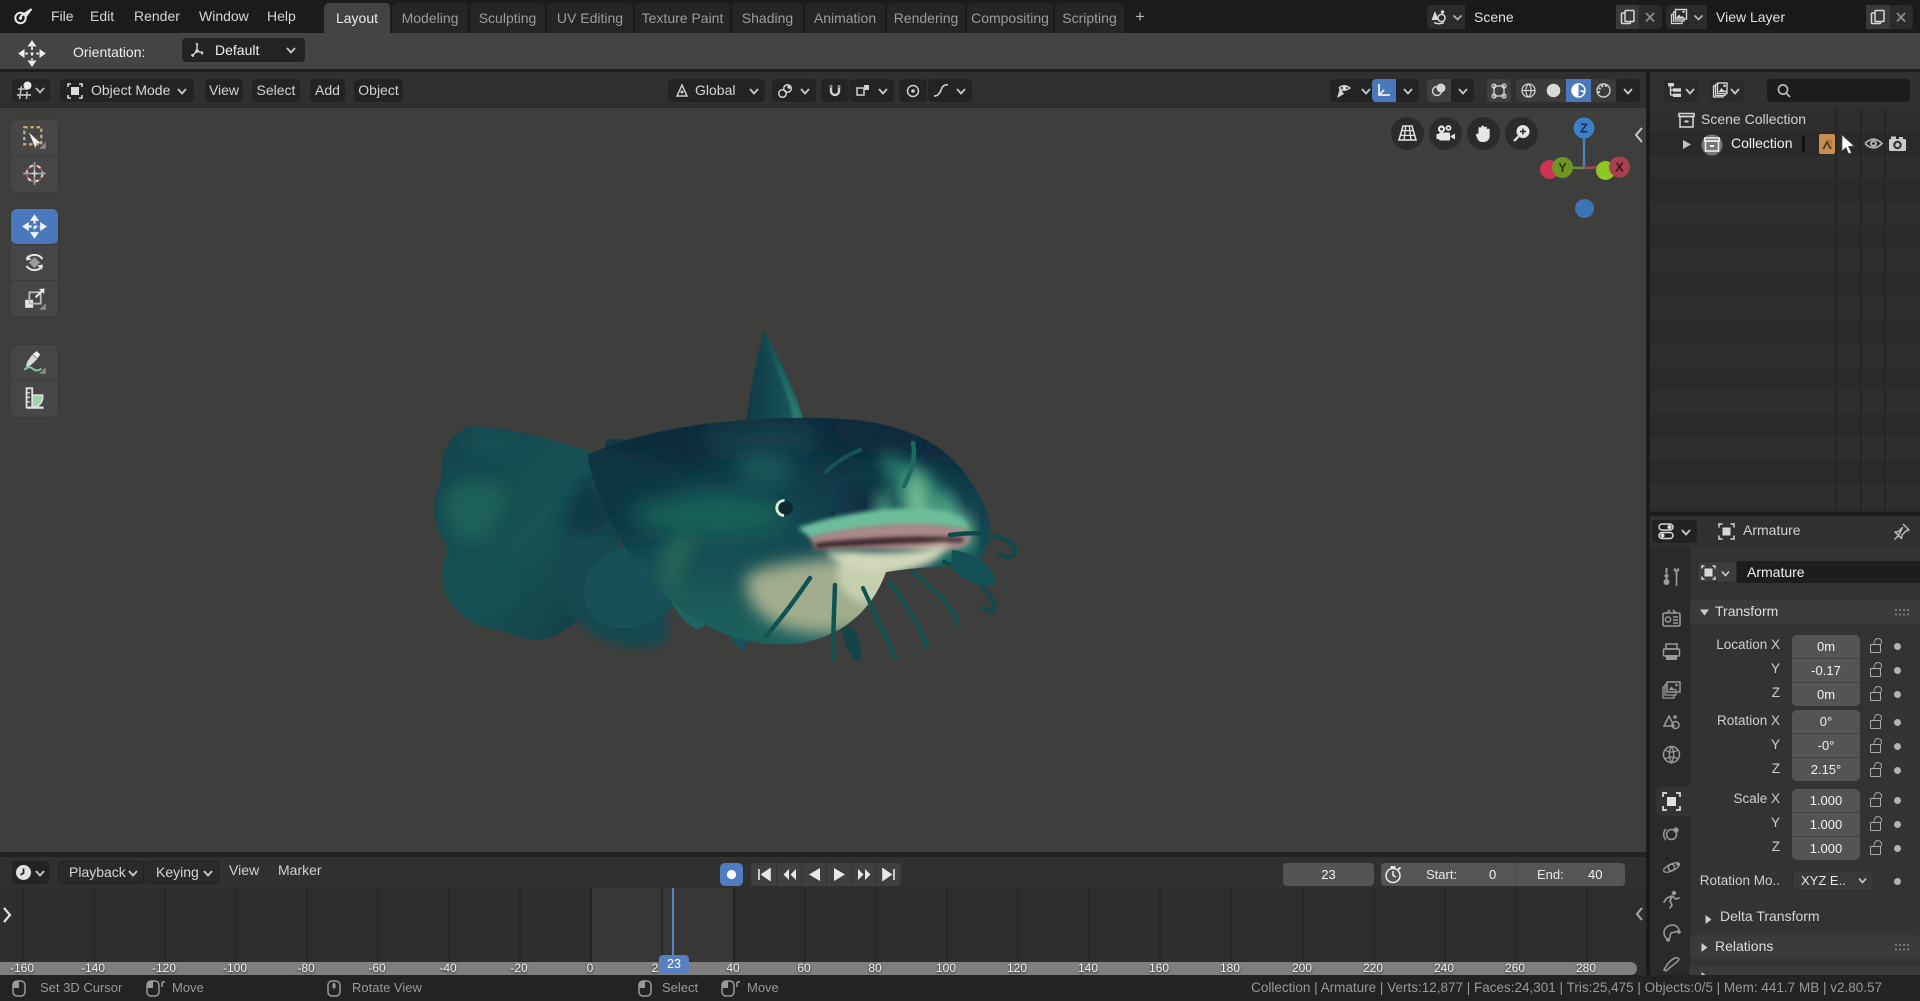 The width and height of the screenshot is (1920, 1001). What do you see at coordinates (1562, 167) in the screenshot?
I see `svg-text: Y` at bounding box center [1562, 167].